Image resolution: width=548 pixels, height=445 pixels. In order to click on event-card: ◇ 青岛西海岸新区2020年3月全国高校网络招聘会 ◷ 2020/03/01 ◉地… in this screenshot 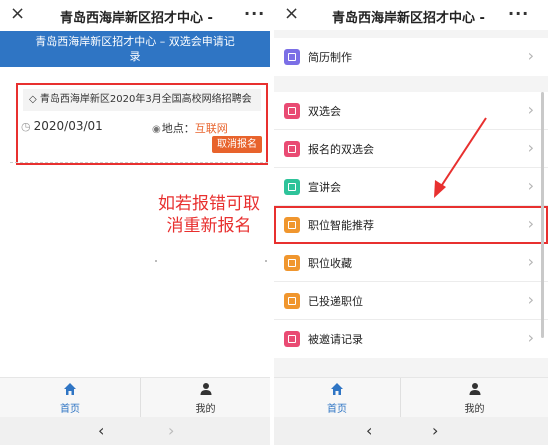, I will do `click(142, 124)`.